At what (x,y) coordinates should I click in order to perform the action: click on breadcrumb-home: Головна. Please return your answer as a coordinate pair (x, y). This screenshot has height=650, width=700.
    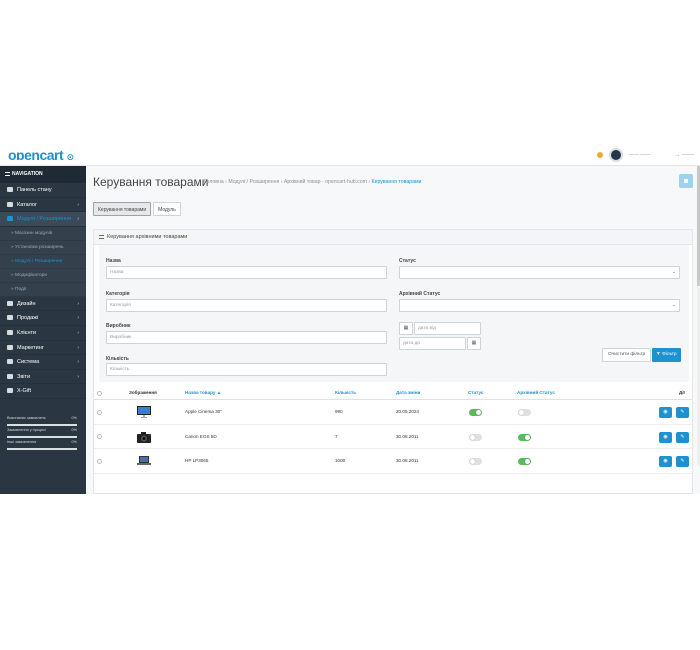
    Looking at the image, I should click on (214, 182).